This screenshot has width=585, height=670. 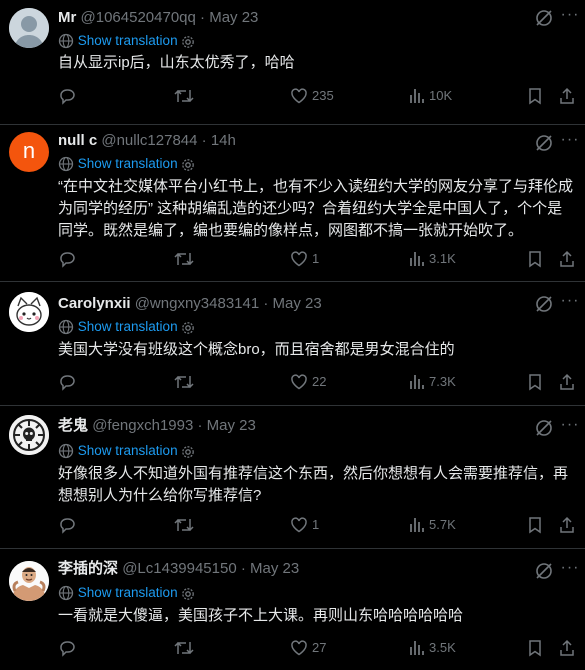 What do you see at coordinates (138, 17) in the screenshot?
I see `user-handle: @1064520470qq` at bounding box center [138, 17].